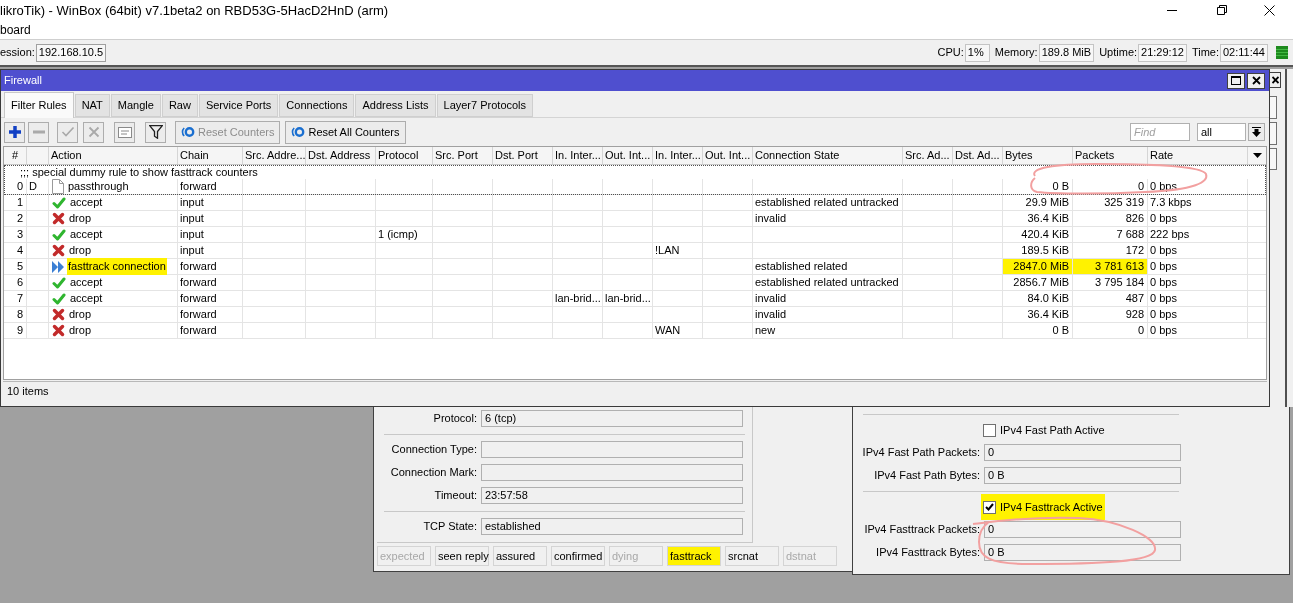 This screenshot has width=1293, height=603. Describe the element at coordinates (1038, 155) in the screenshot. I see `column-header: Bytes` at that location.